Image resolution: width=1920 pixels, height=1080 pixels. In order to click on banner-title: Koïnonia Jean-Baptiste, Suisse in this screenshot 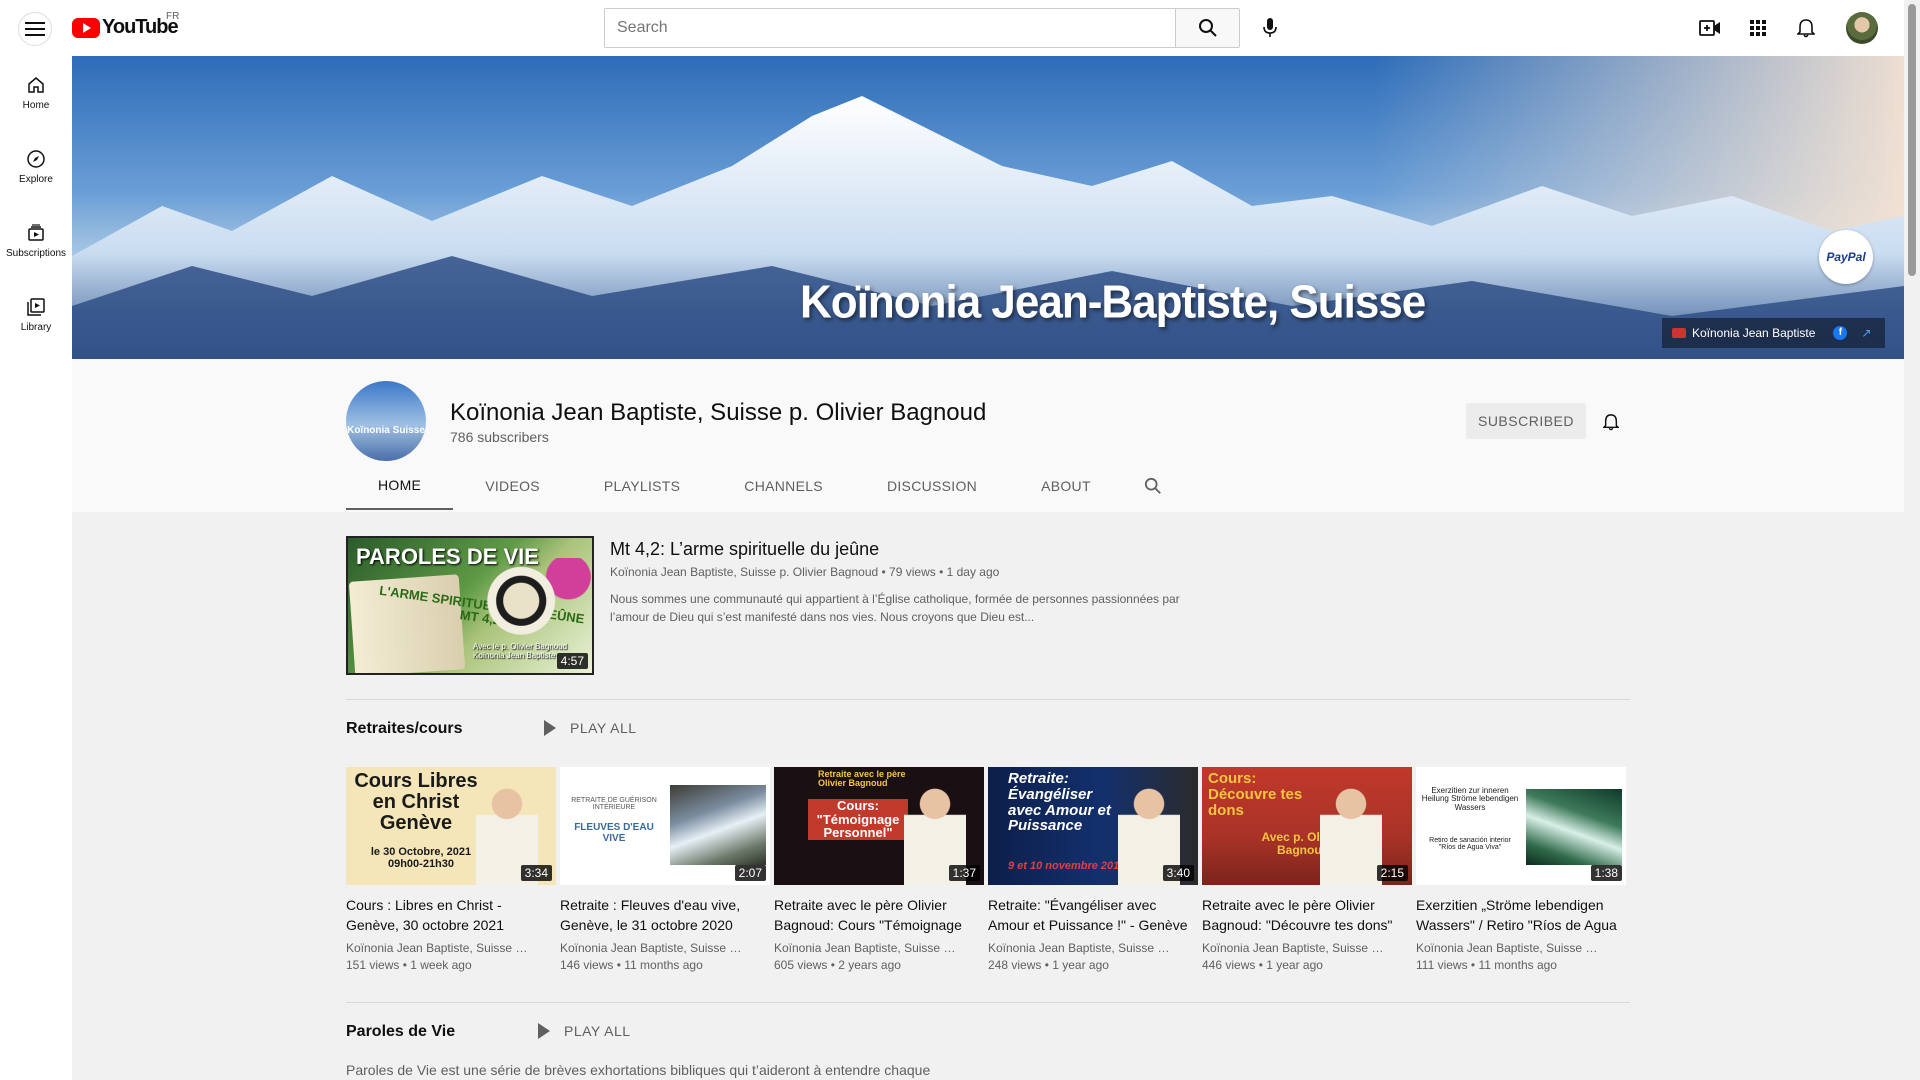, I will do `click(1113, 302)`.